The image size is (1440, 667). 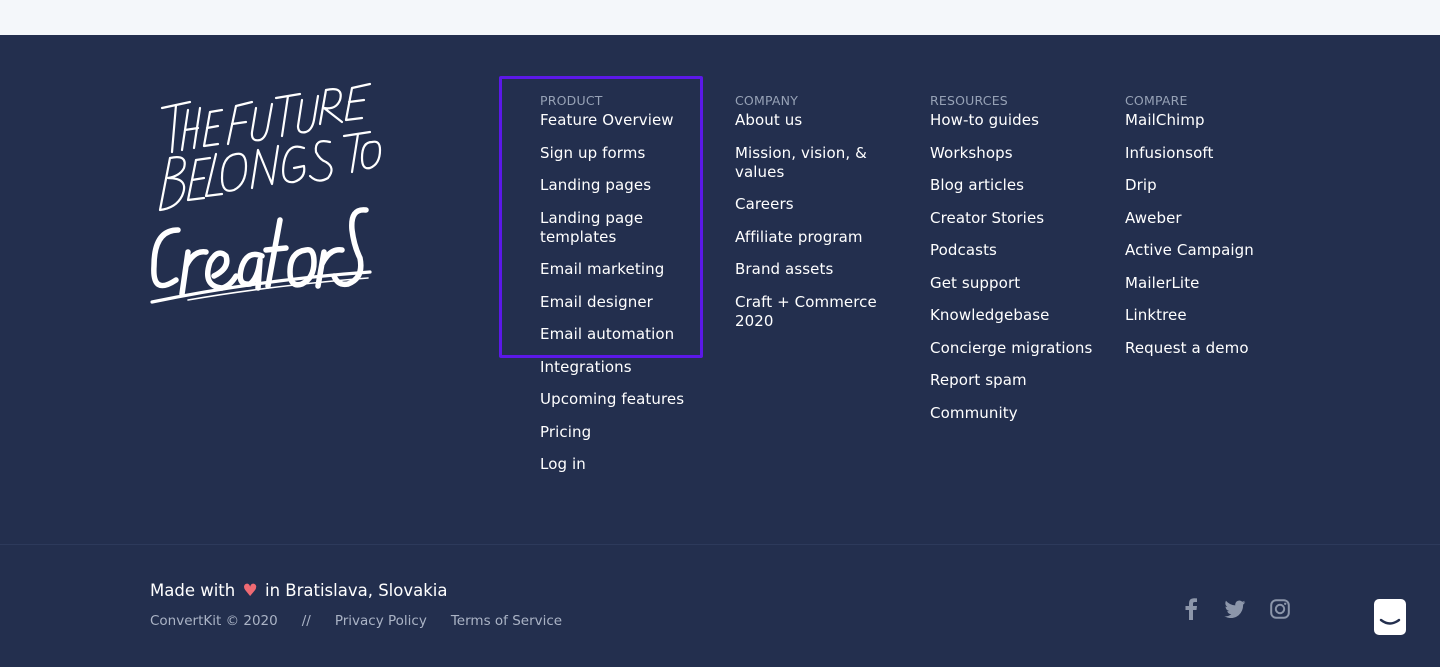 I want to click on copyright-text: ConvertKit © 2020, so click(x=214, y=621).